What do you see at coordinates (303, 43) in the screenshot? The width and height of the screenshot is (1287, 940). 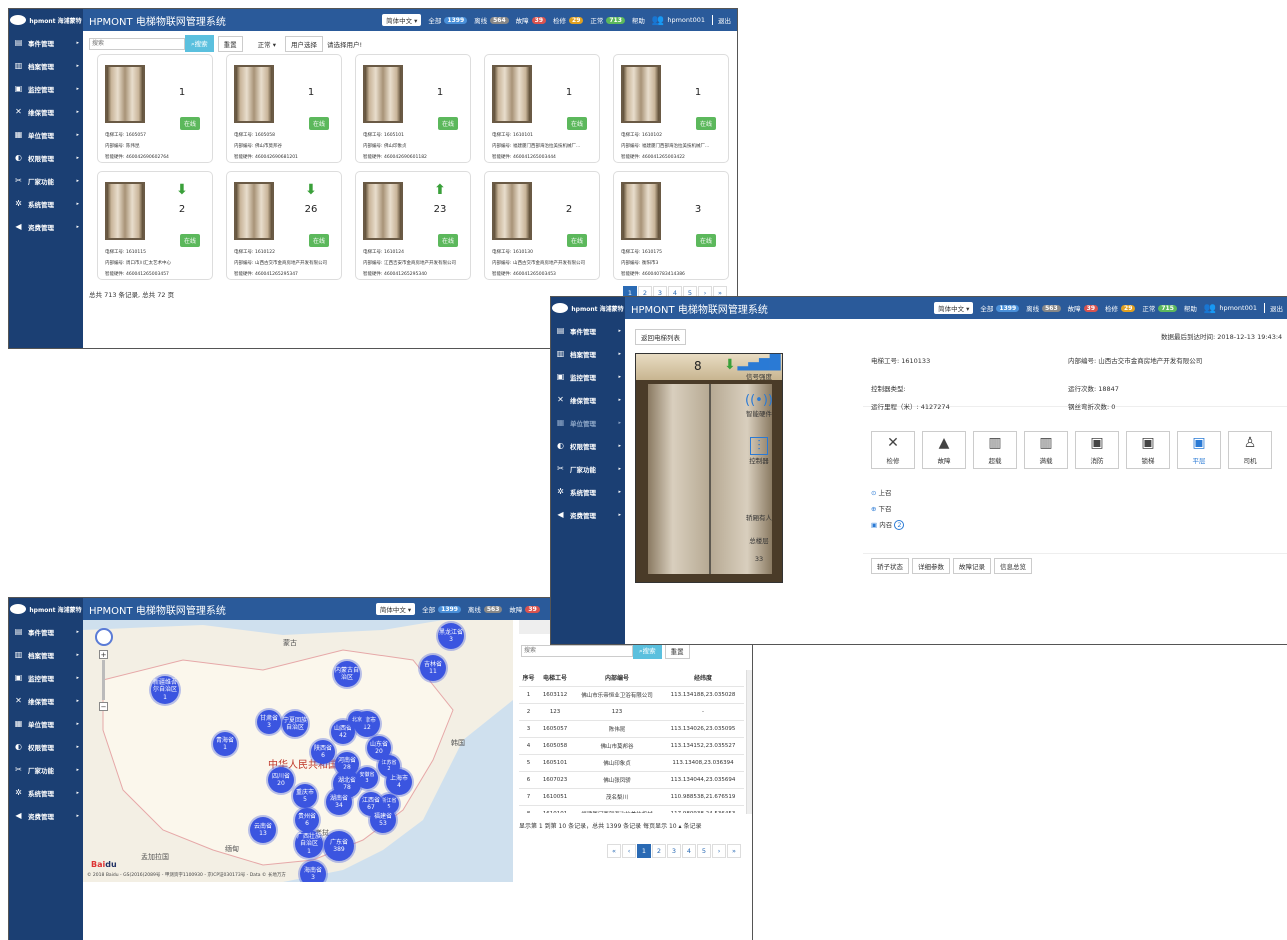 I see `user-select-button: 用户选择` at bounding box center [303, 43].